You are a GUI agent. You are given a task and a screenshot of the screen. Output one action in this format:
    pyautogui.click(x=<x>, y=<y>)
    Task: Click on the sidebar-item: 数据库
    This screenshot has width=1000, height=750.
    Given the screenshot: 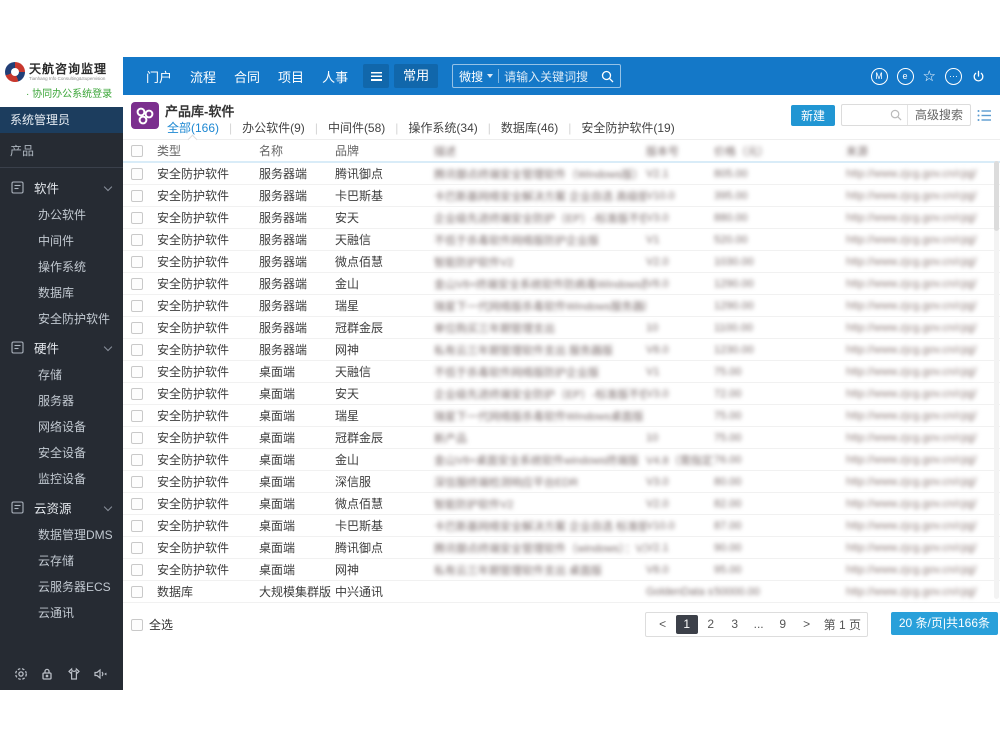 What is the action you would take?
    pyautogui.click(x=61, y=293)
    